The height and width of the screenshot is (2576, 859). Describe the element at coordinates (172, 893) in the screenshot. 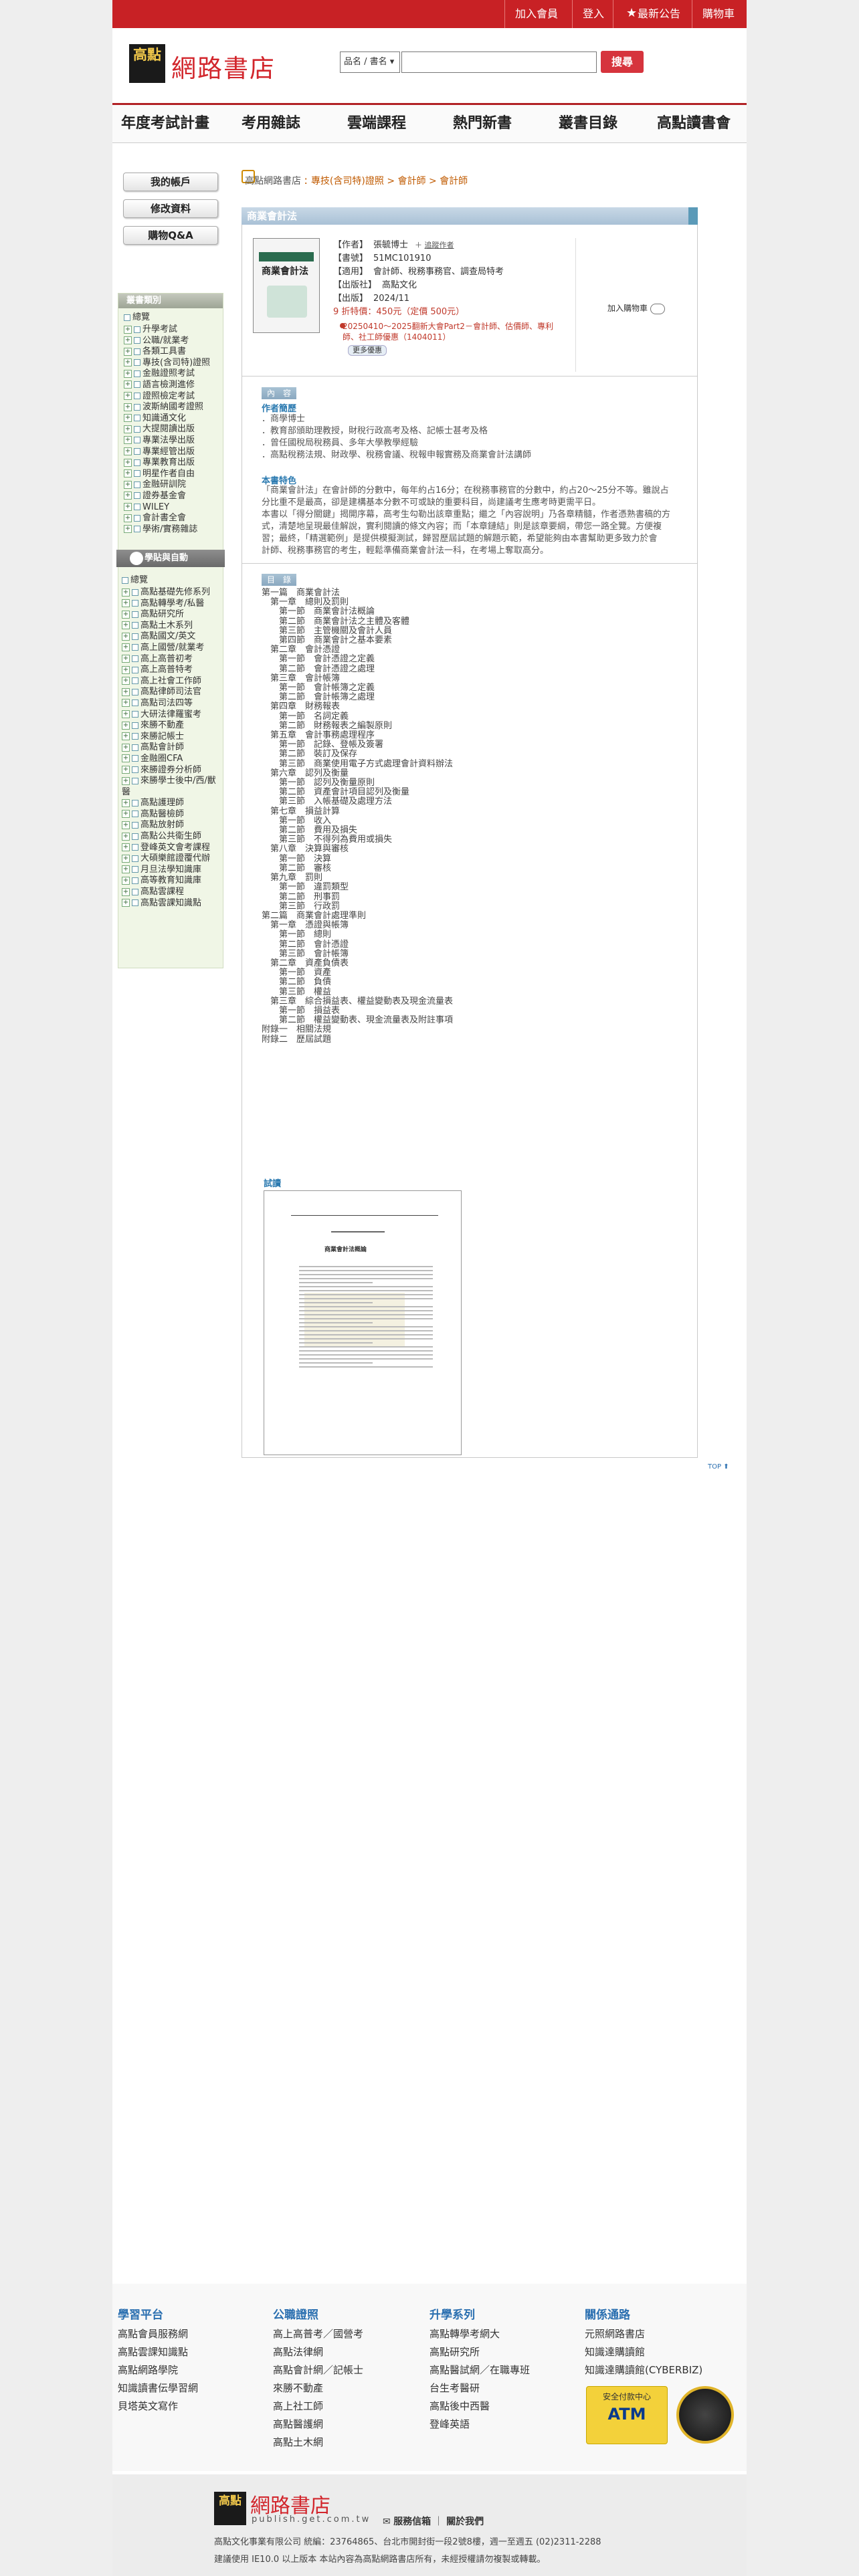

I see `category-item-2: + 高點雲課程` at that location.